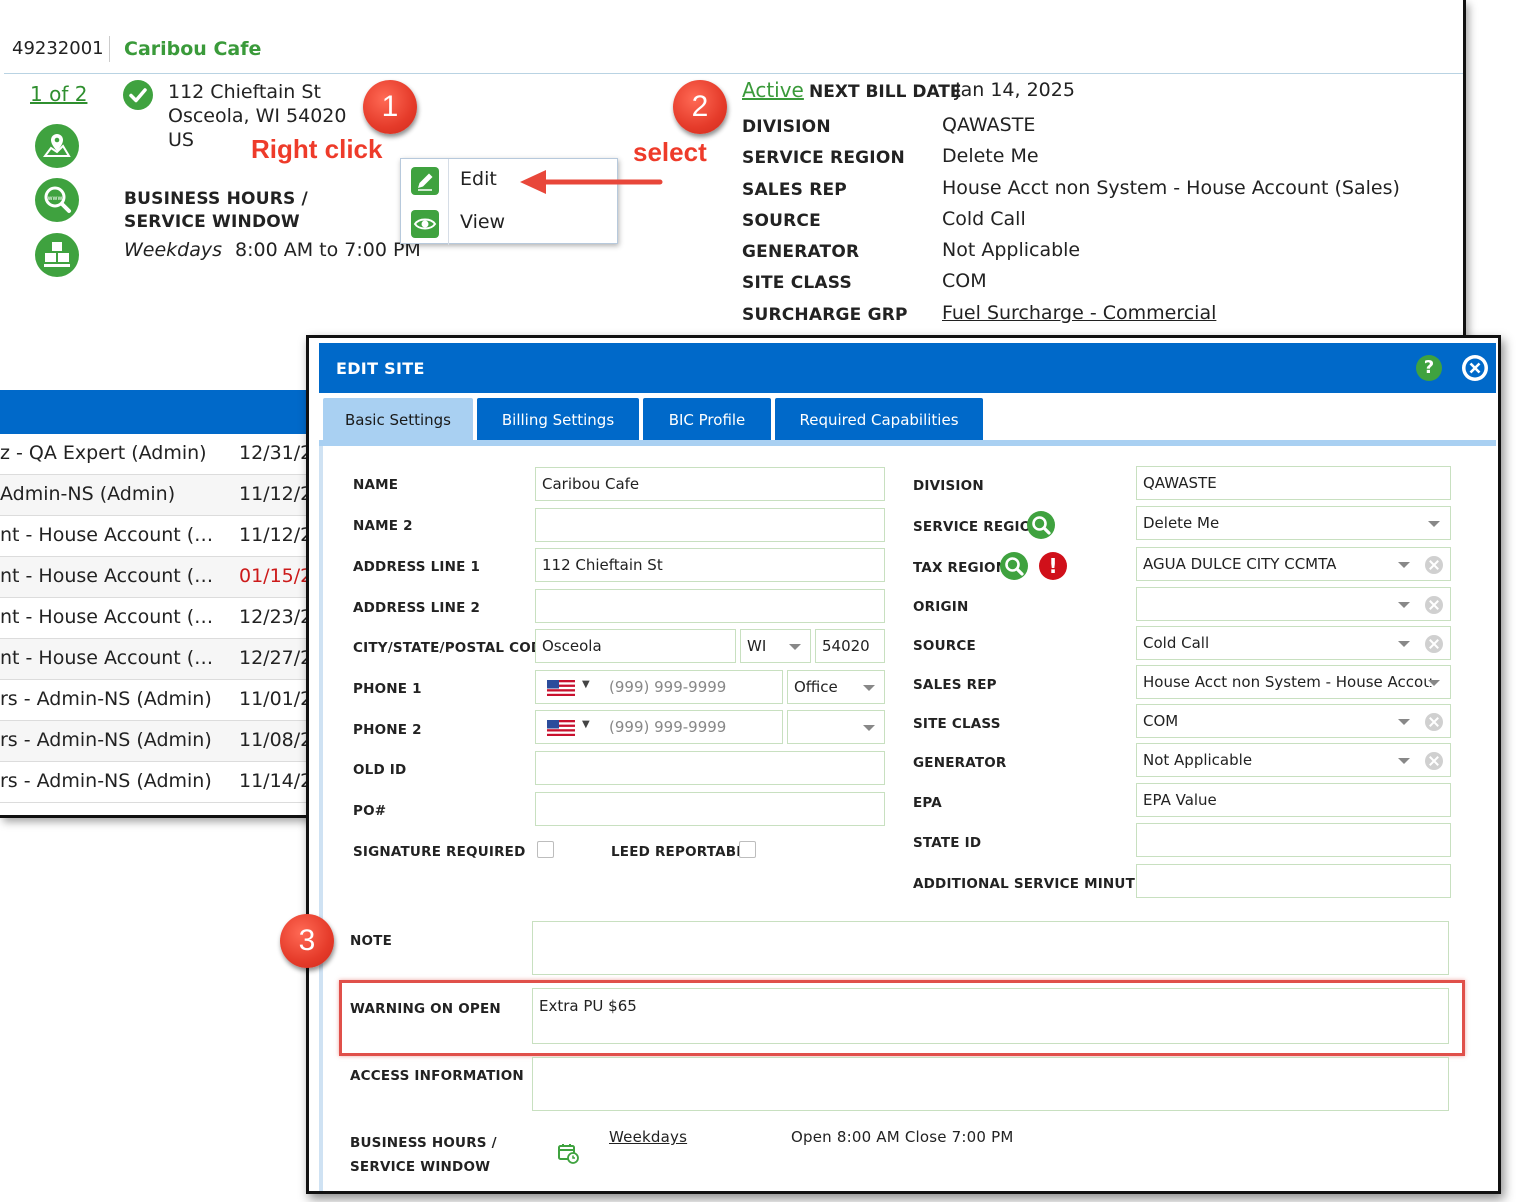 The width and height of the screenshot is (1524, 1202). I want to click on close-icon, so click(1475, 368).